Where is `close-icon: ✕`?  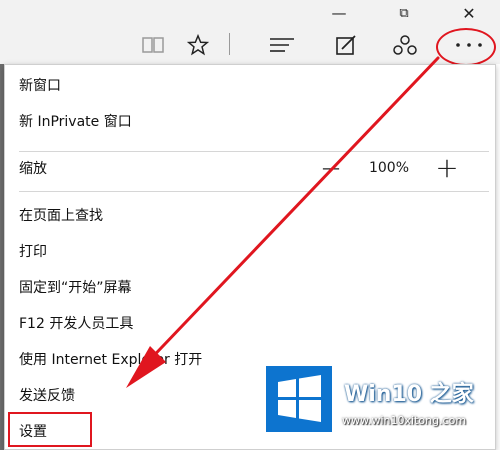 close-icon: ✕ is located at coordinates (469, 13).